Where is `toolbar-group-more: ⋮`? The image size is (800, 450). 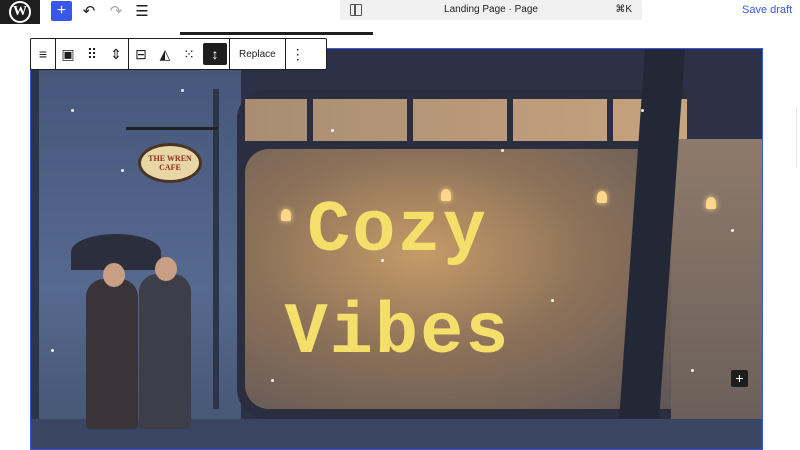
toolbar-group-more: ⋮ is located at coordinates (298, 54).